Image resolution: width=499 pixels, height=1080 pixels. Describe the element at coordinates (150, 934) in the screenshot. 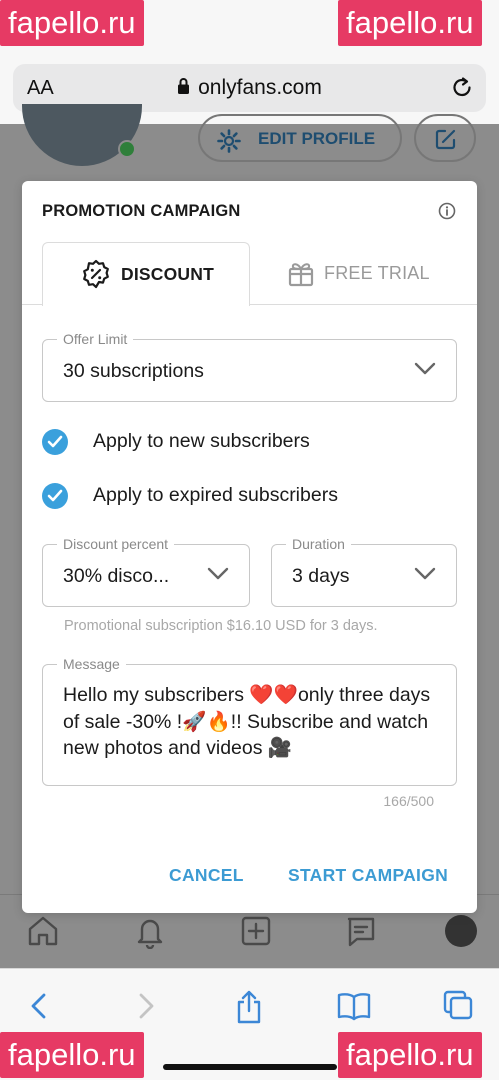

I see `bell-icon` at that location.